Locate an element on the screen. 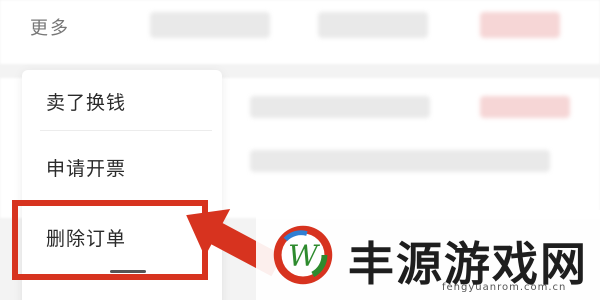 This screenshot has height=300, width=600. menu-item-sell: 卖了换钱 is located at coordinates (86, 101).